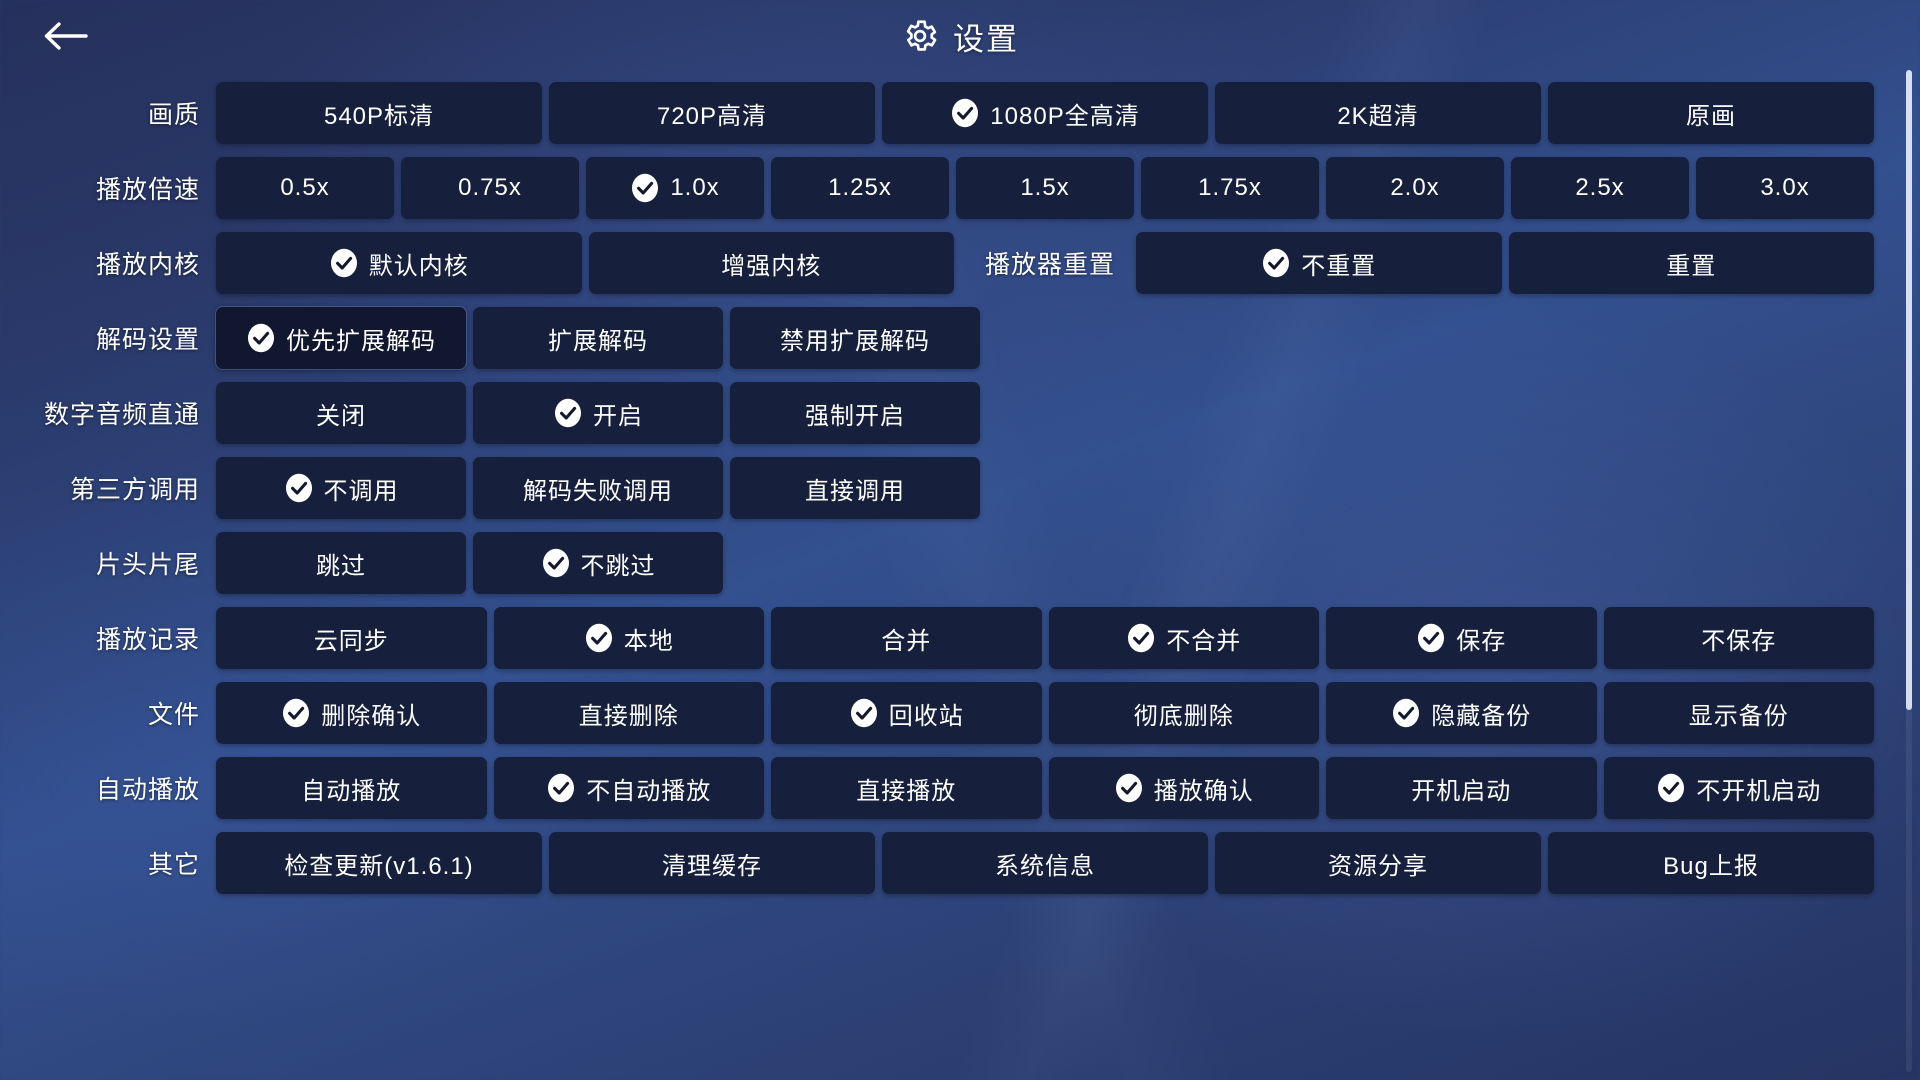 The width and height of the screenshot is (1920, 1080). I want to click on option-label: 禁用扩展解码, so click(855, 341).